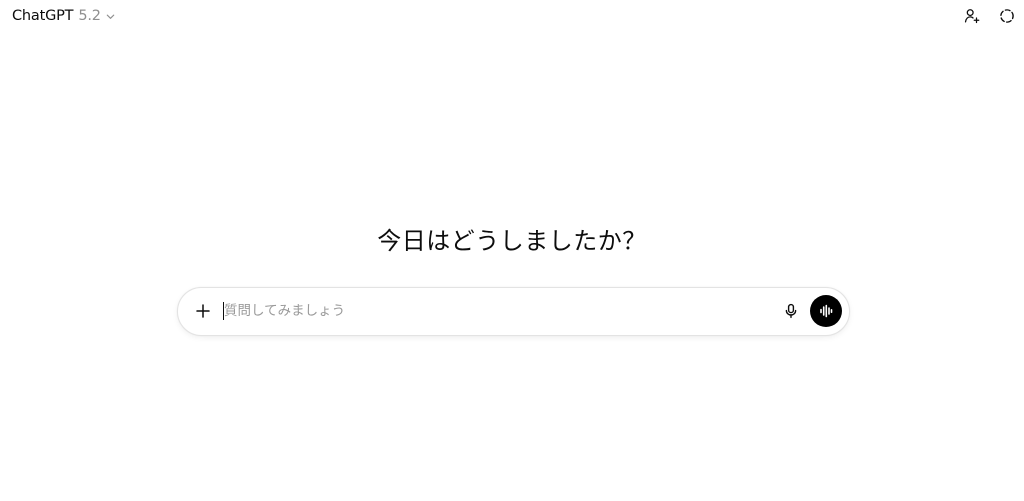 Image resolution: width=1024 pixels, height=501 pixels. I want to click on chevron-down-icon, so click(110, 16).